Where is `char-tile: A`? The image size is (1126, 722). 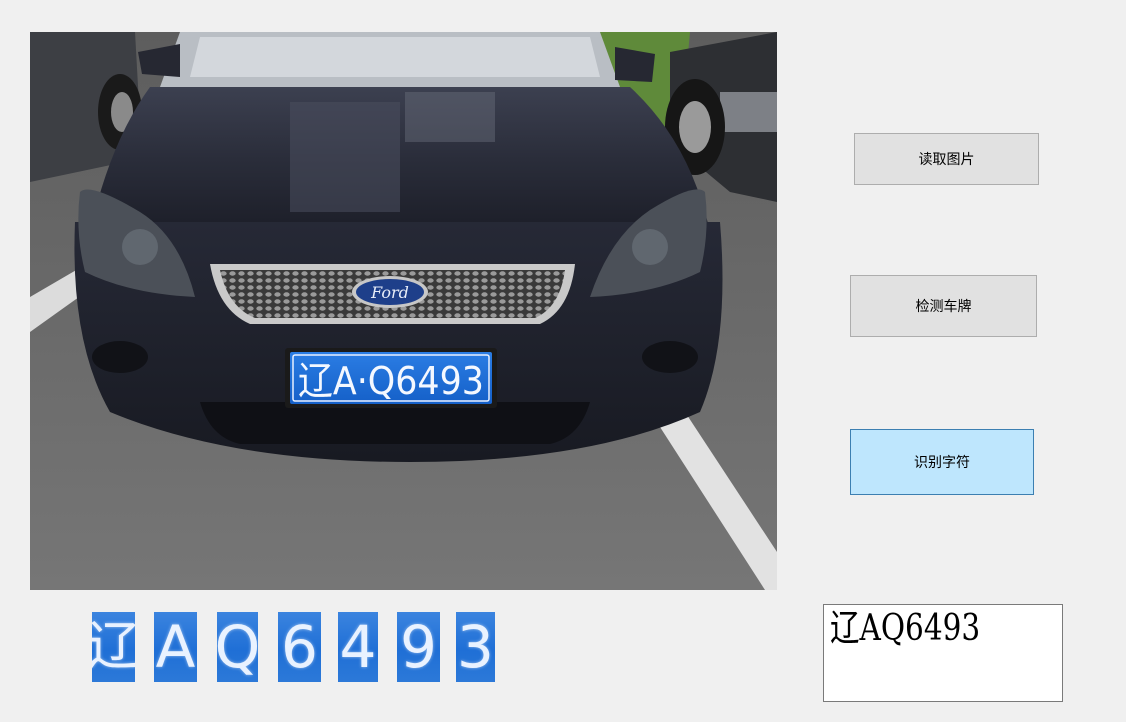 char-tile: A is located at coordinates (175, 647).